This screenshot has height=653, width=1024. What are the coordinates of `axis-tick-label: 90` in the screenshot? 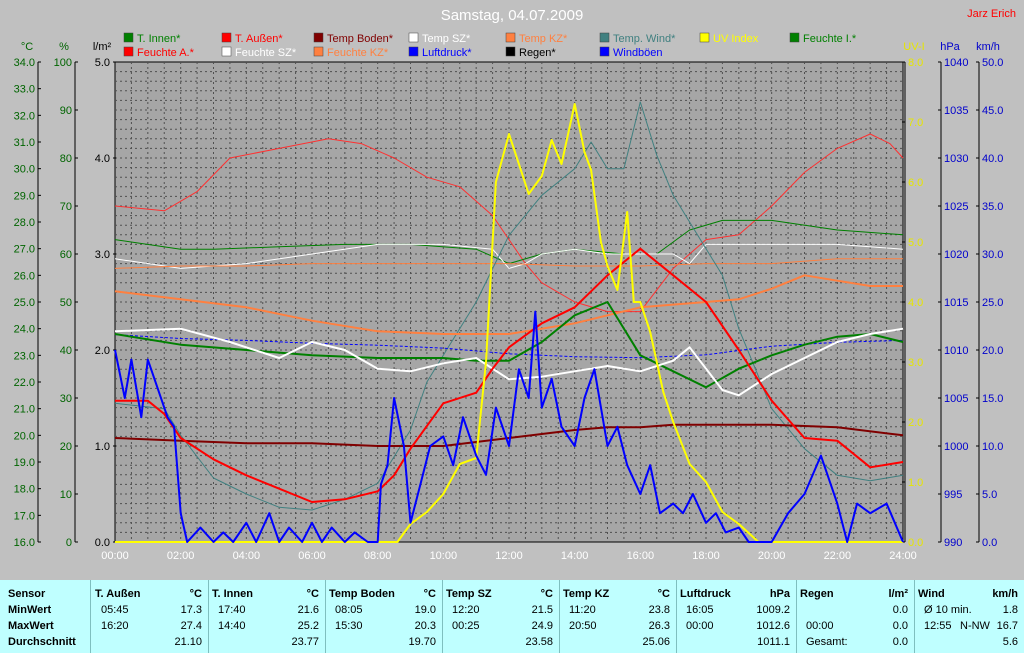 It's located at (66, 111).